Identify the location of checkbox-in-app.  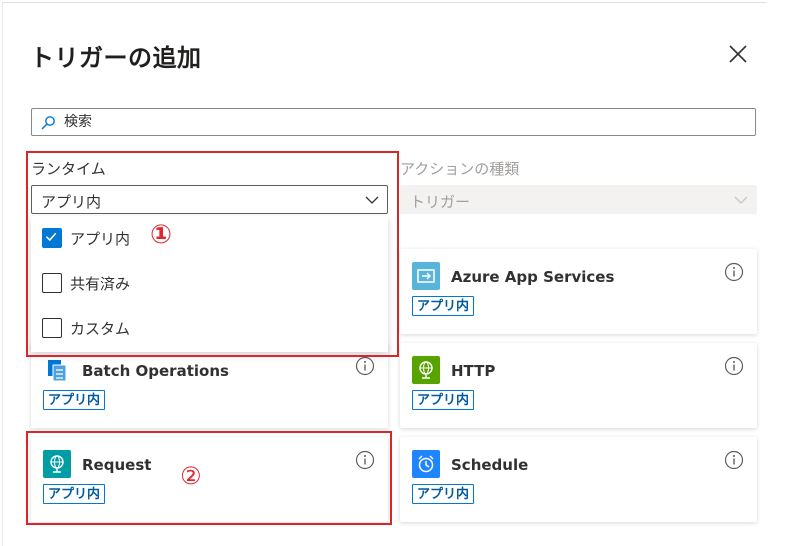
(52, 238).